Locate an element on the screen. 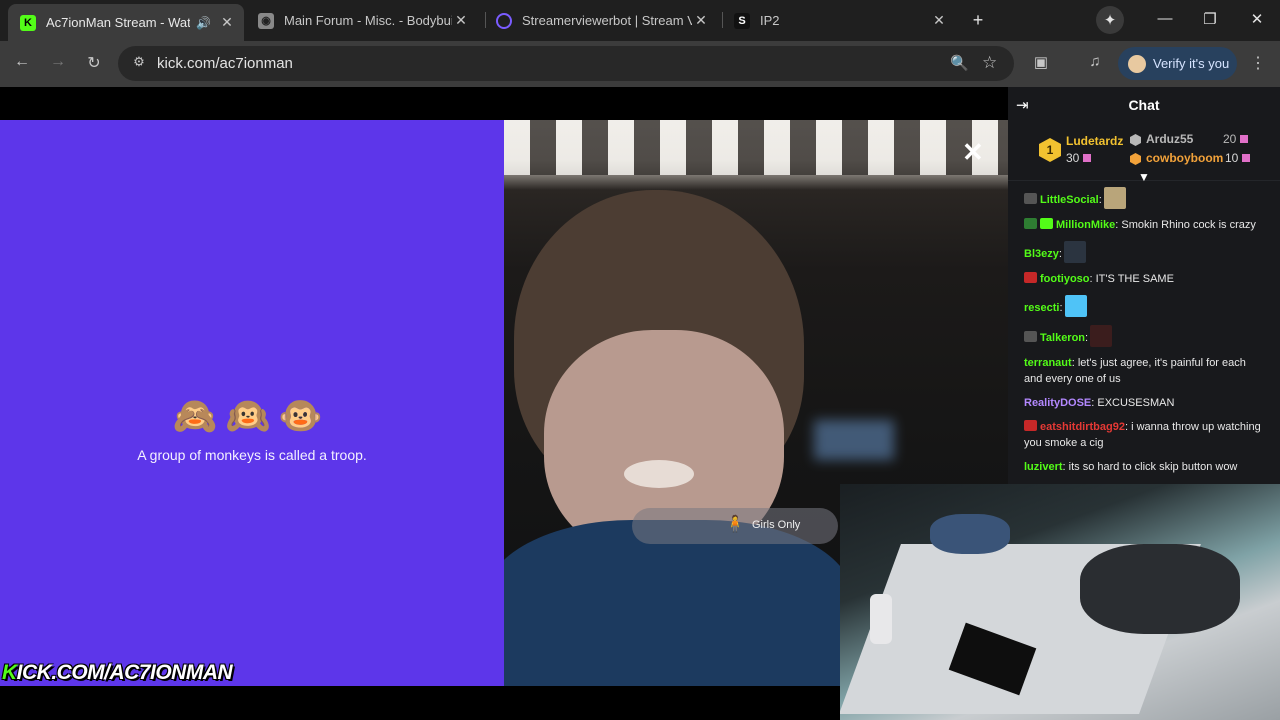  s-logo-icon: S is located at coordinates (742, 20).